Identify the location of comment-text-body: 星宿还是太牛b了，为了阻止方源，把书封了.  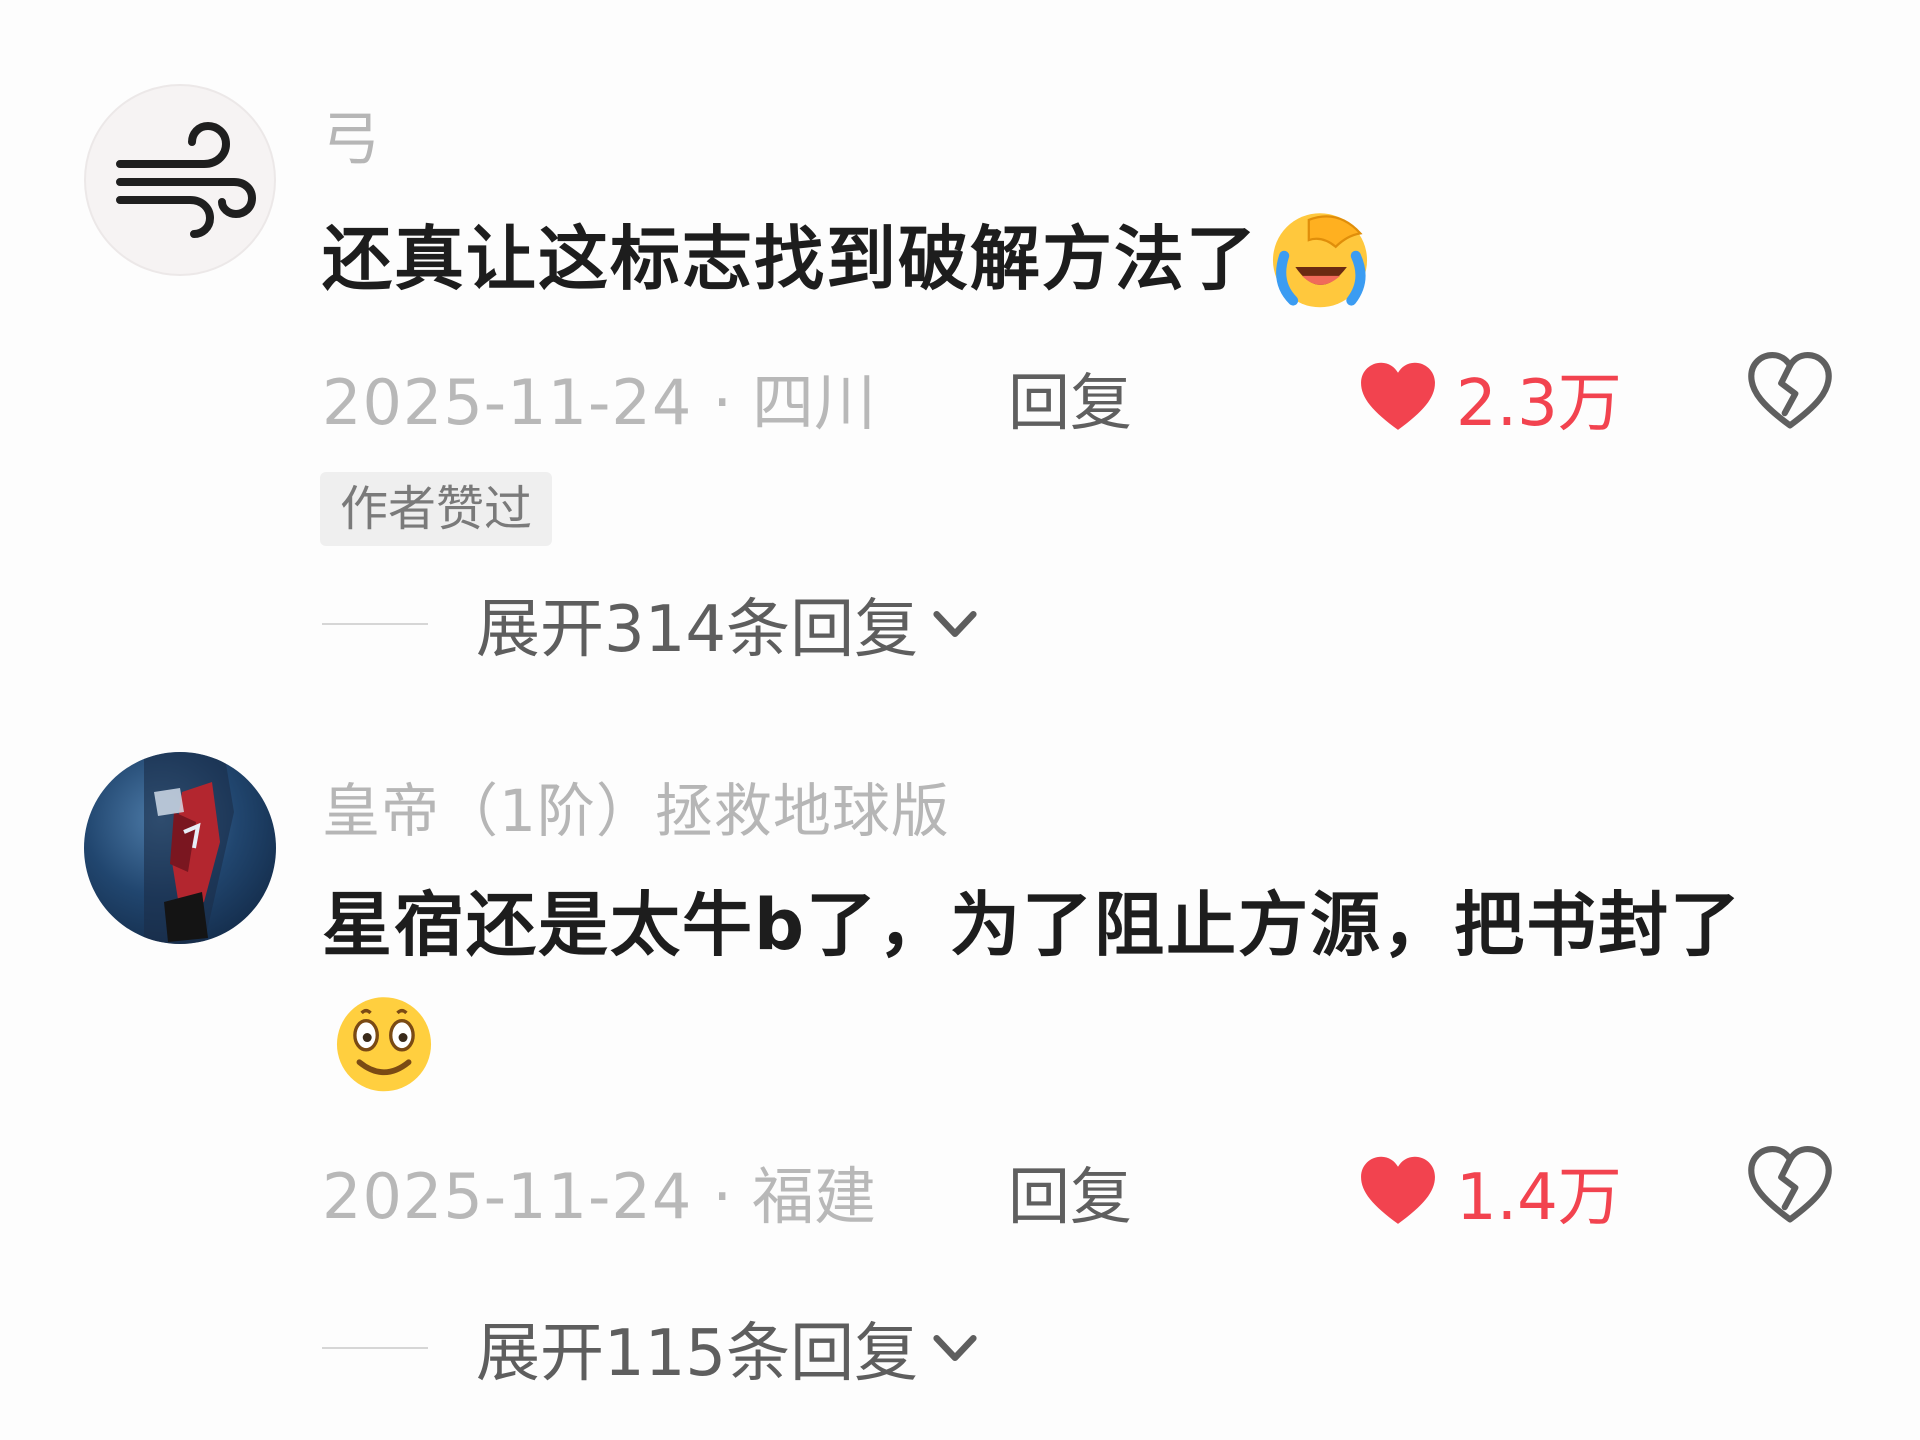
(1032, 925).